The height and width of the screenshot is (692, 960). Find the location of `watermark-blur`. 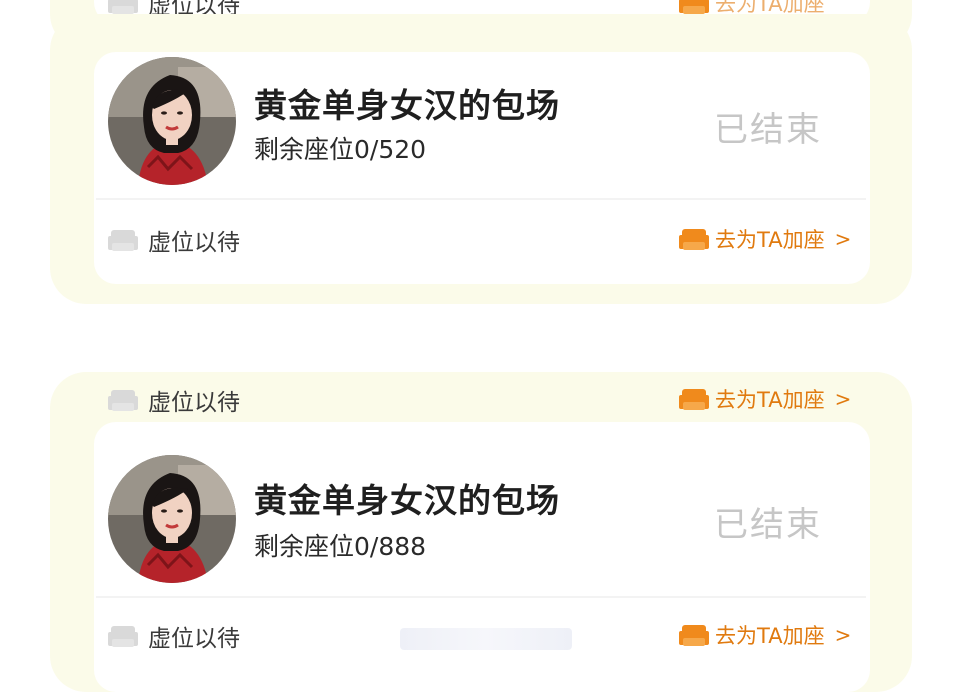

watermark-blur is located at coordinates (486, 639).